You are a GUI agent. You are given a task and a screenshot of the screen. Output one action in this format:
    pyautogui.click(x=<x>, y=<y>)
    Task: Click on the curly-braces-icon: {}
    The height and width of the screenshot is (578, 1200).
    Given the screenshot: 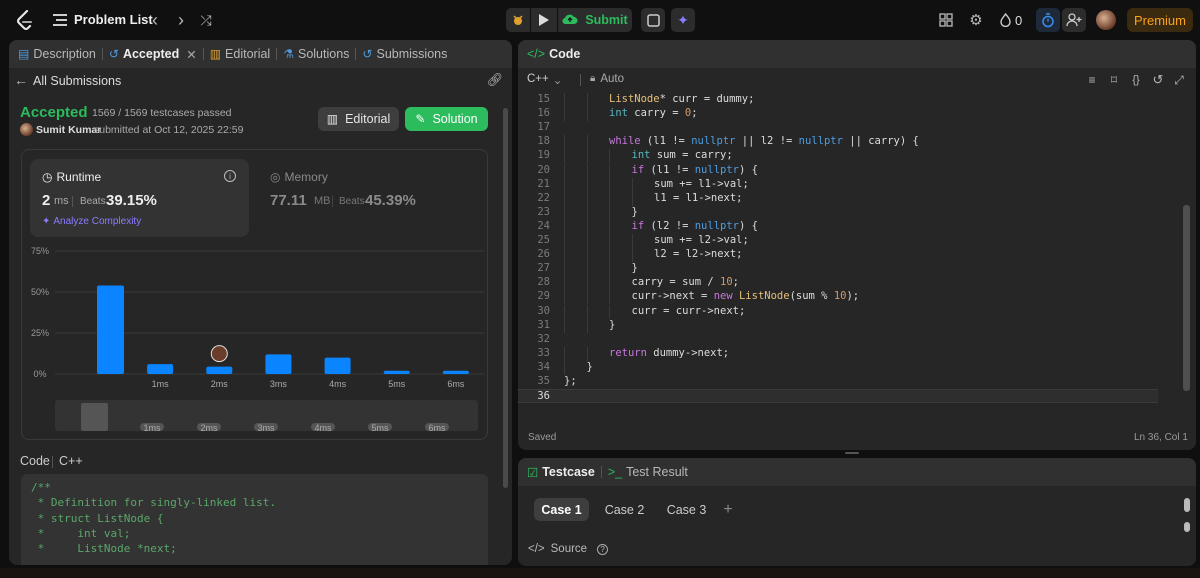 What is the action you would take?
    pyautogui.click(x=1136, y=80)
    